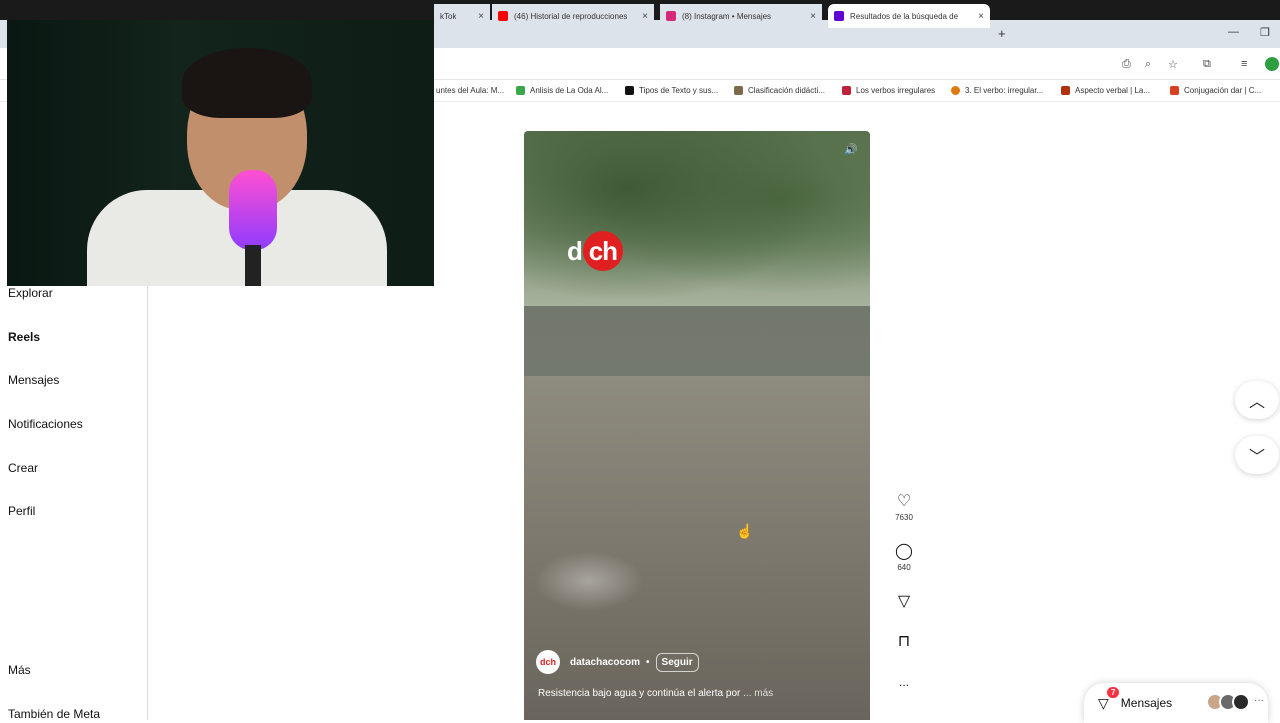 This screenshot has height=723, width=1280. I want to click on speaker-icon: 🔊, so click(851, 149).